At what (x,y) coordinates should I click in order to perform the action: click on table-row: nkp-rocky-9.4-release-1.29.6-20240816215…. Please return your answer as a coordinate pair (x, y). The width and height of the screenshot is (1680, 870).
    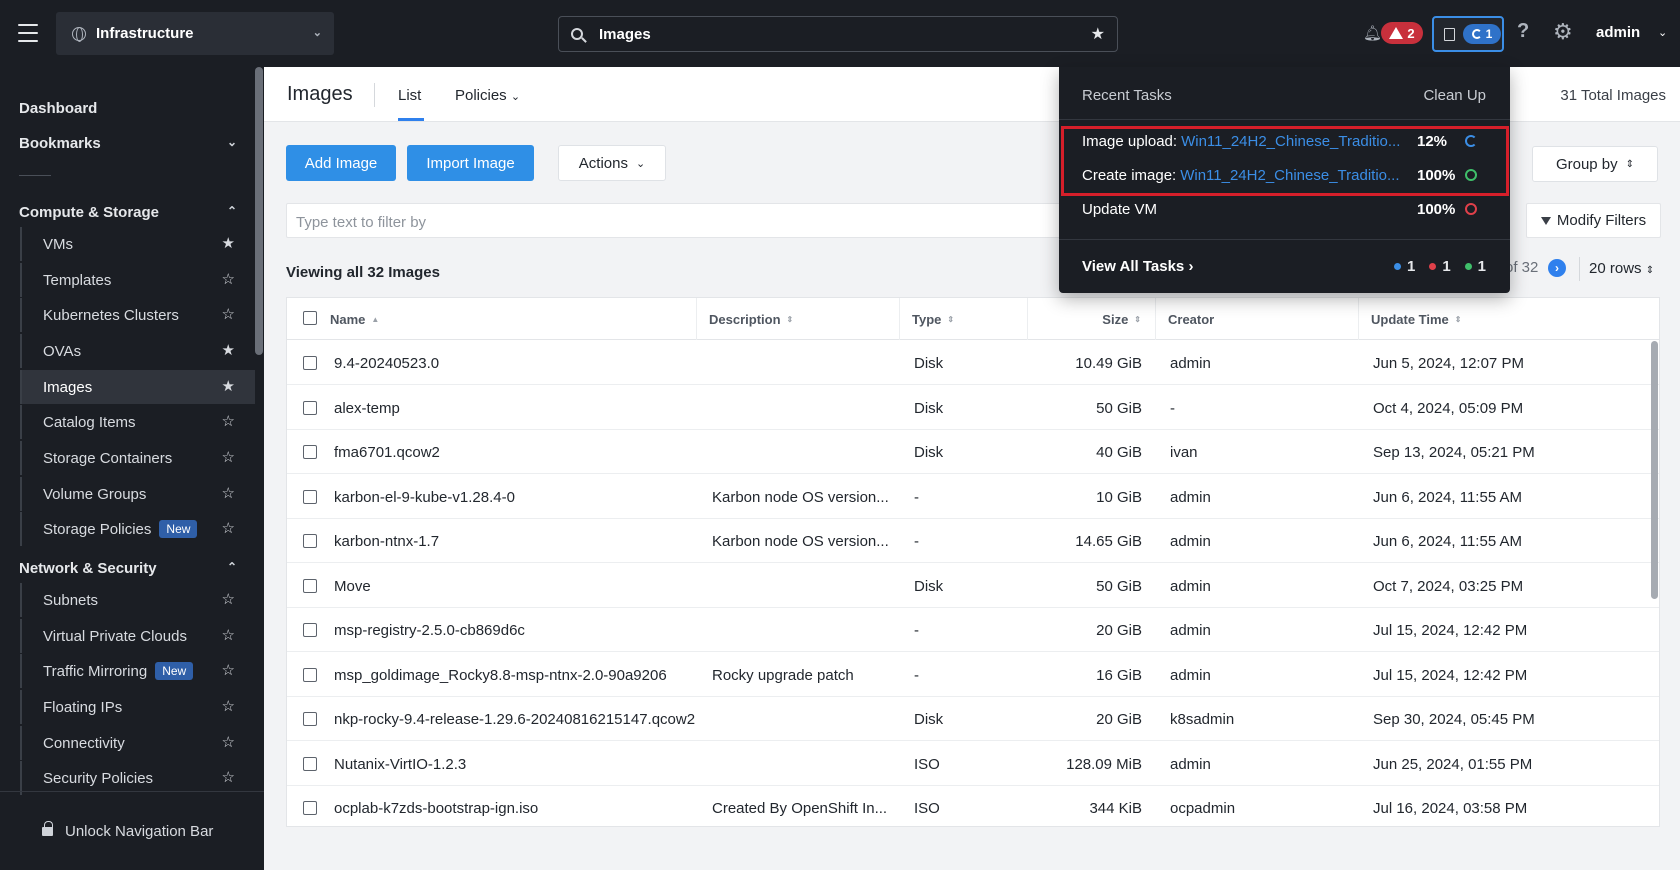
    Looking at the image, I should click on (973, 719).